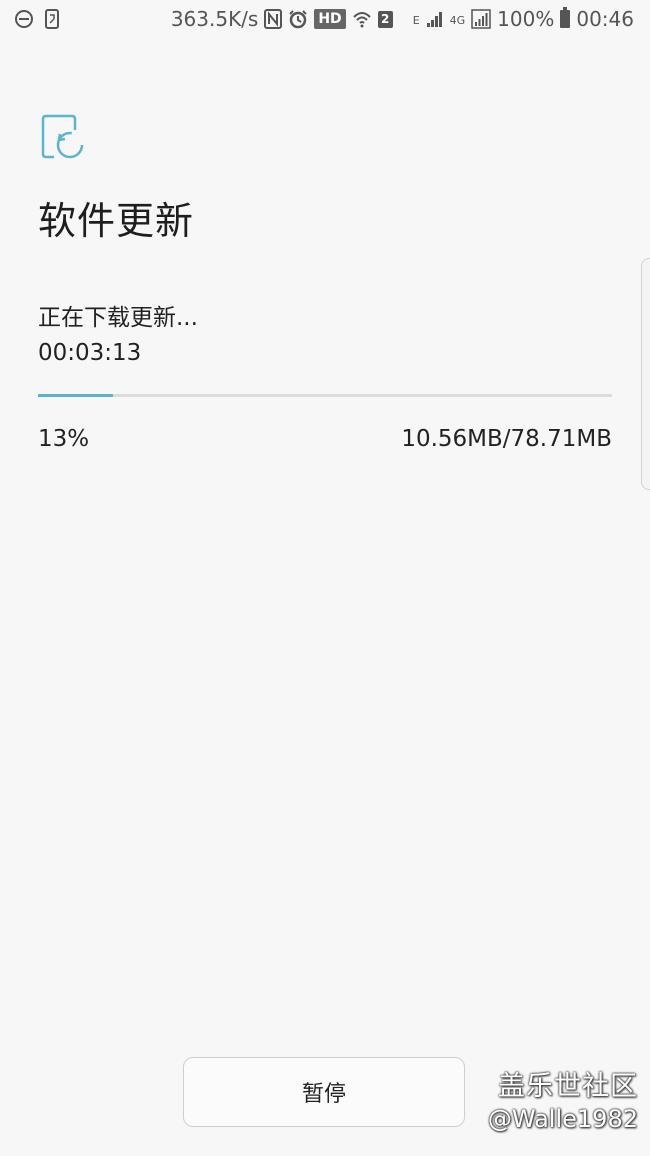 The height and width of the screenshot is (1156, 650). I want to click on do-not-disturb-icon, so click(24, 19).